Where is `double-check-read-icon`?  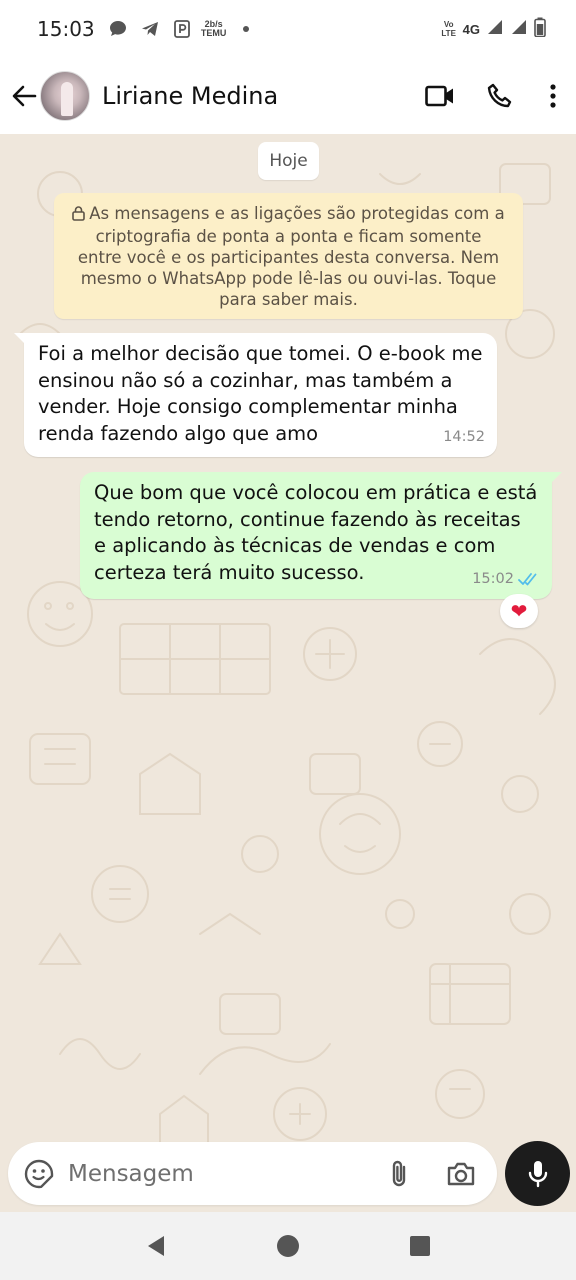 double-check-read-icon is located at coordinates (527, 579).